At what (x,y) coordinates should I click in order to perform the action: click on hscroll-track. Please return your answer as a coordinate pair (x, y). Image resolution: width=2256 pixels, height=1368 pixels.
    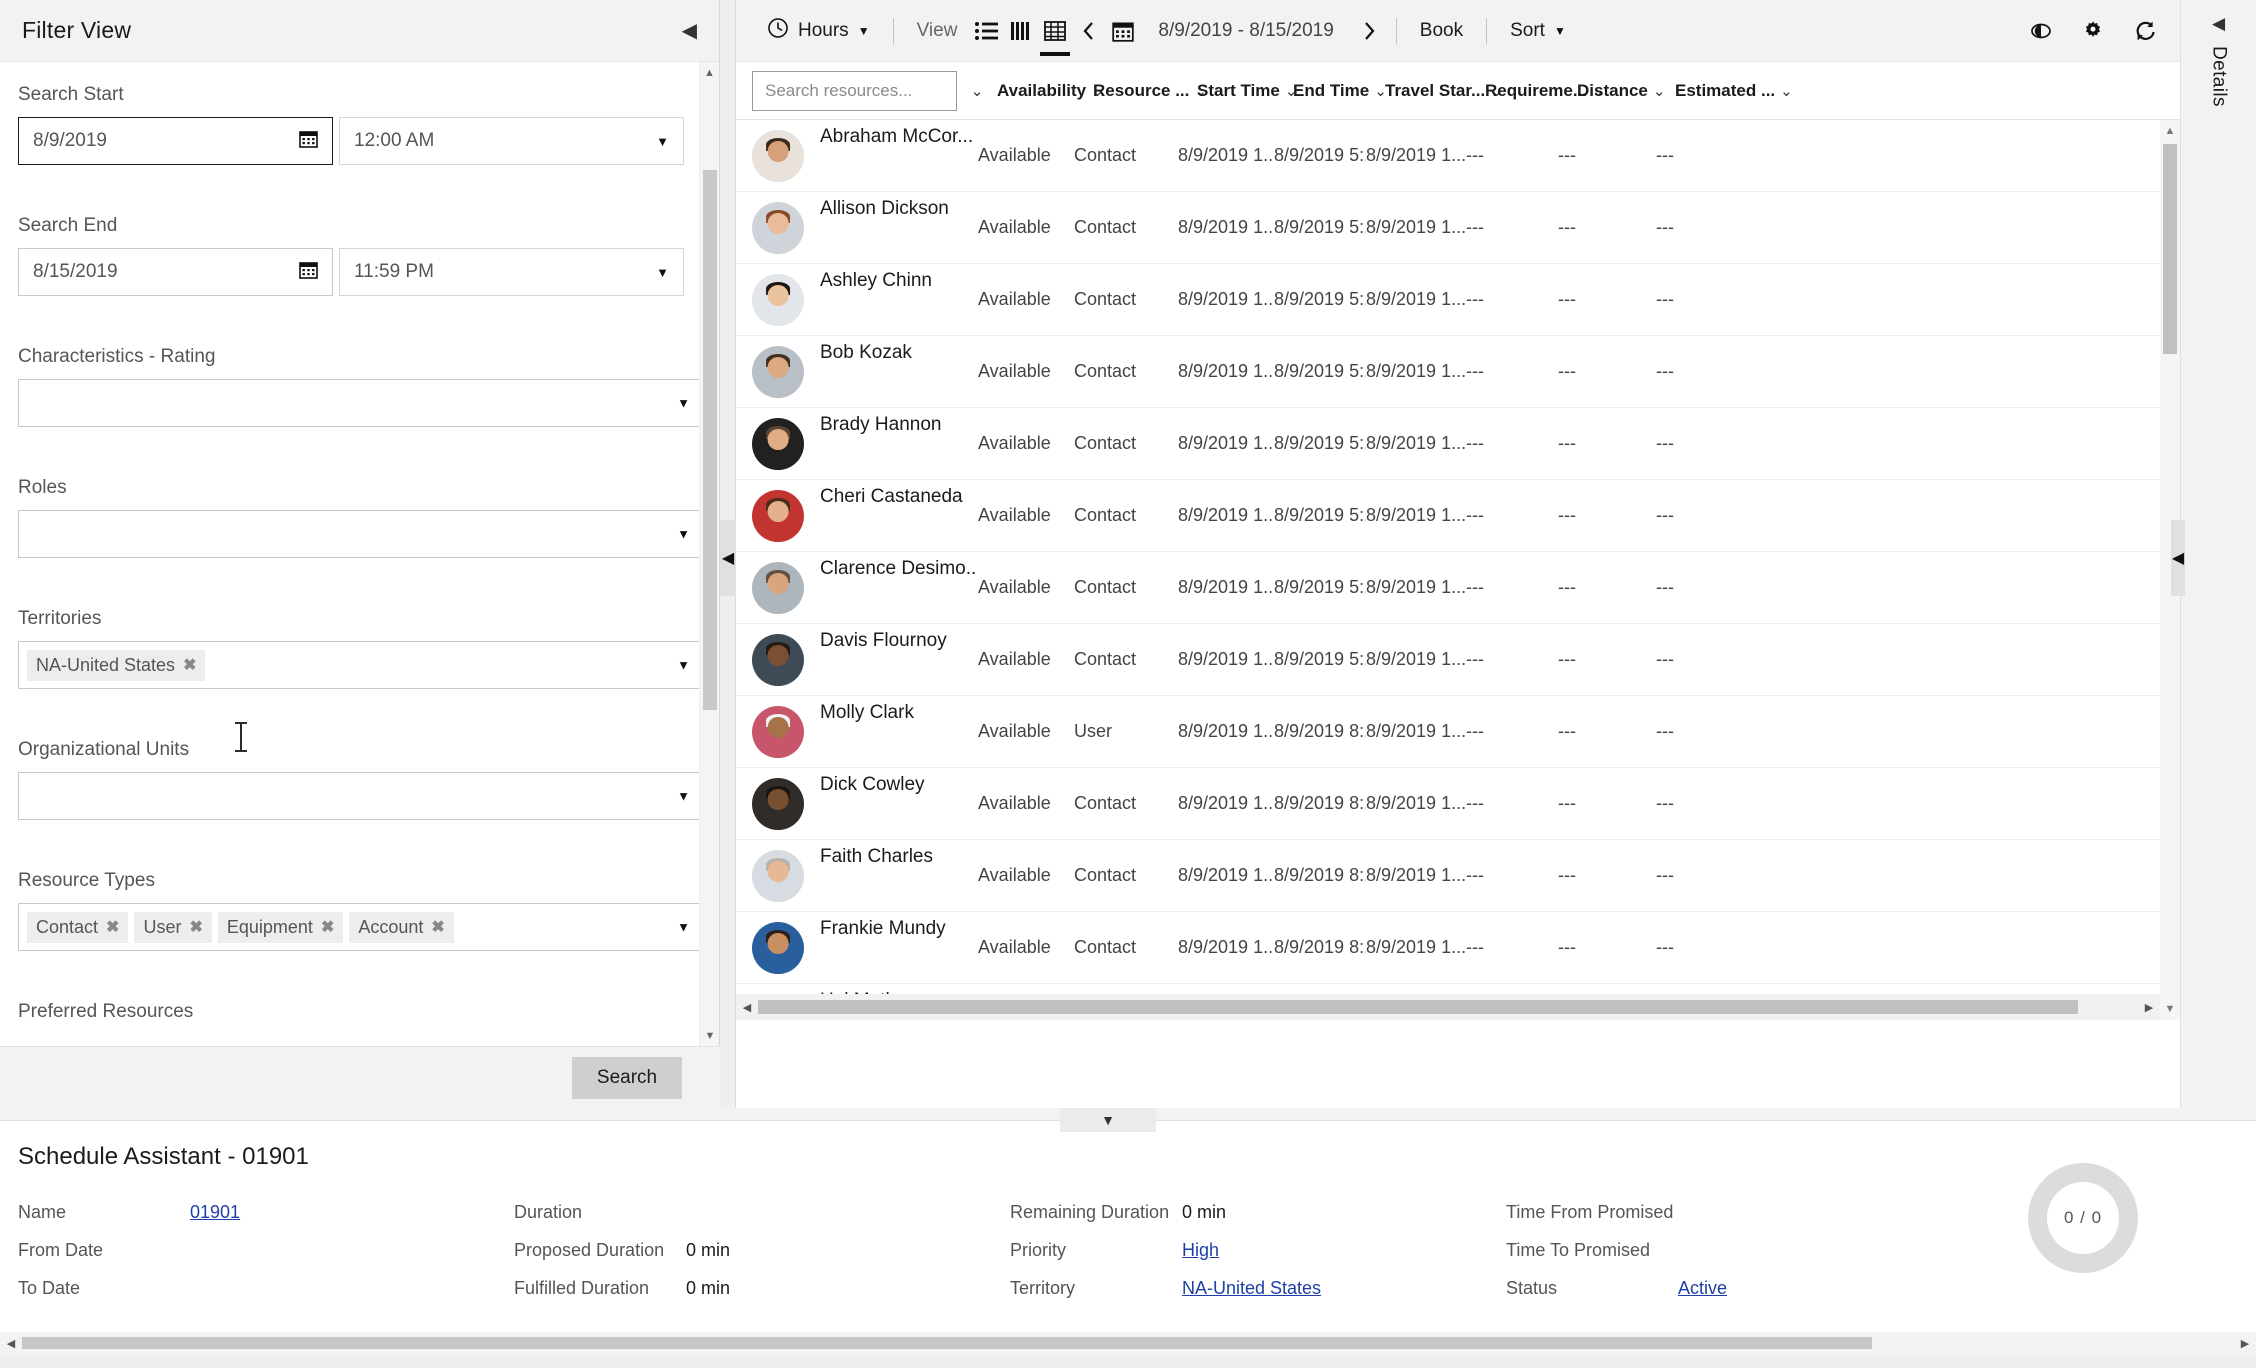
    Looking at the image, I should click on (1448, 1007).